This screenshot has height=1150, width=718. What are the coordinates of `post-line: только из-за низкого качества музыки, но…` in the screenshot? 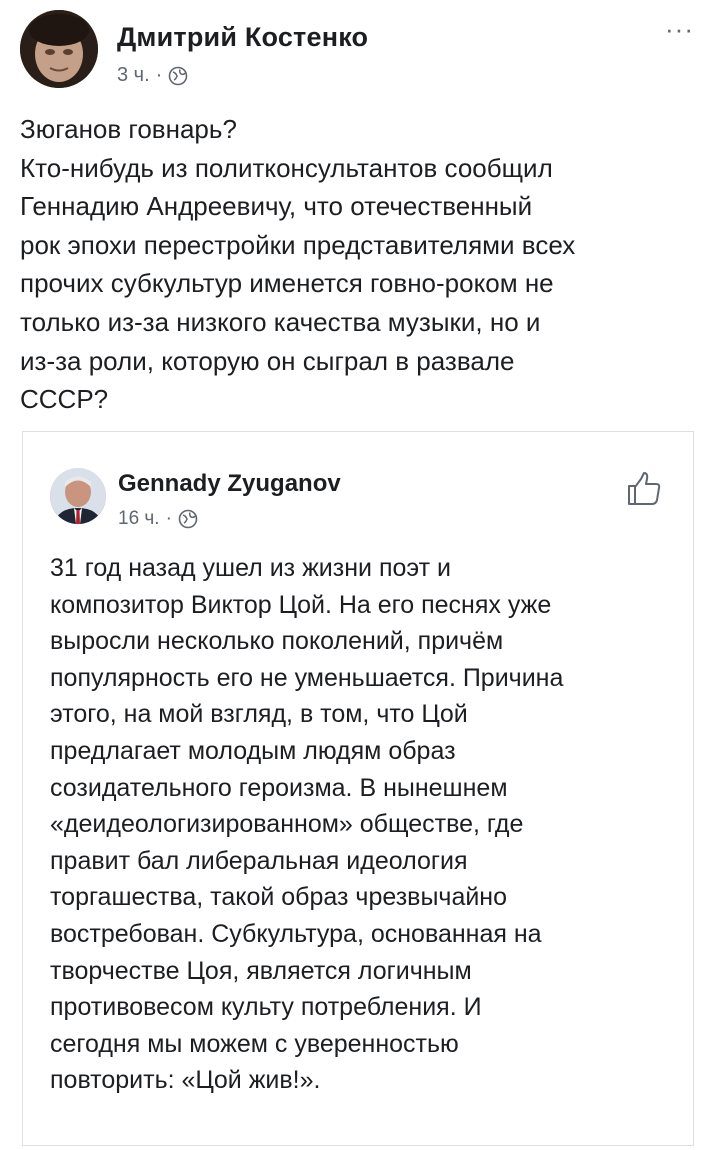 It's located at (280, 321).